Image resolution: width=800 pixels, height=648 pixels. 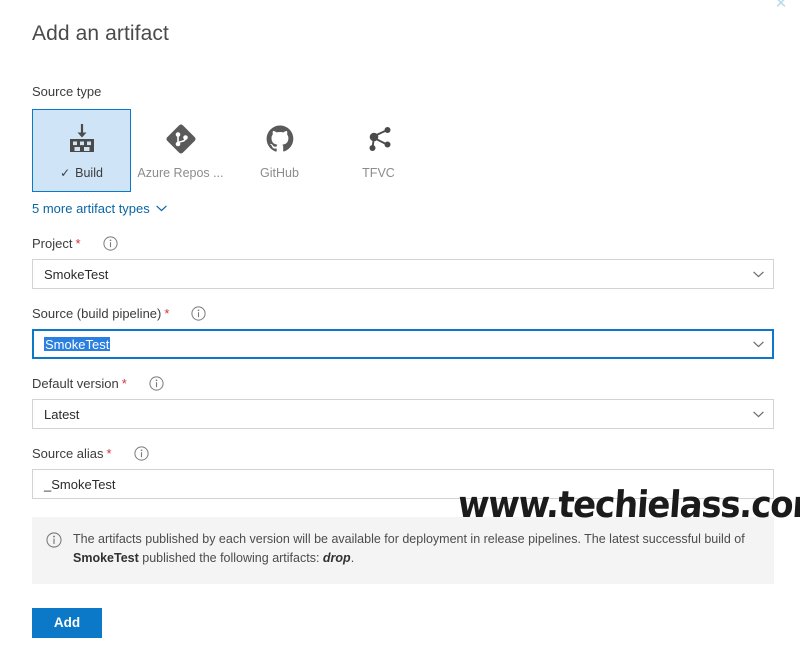 I want to click on more-artifact-types-link: 5 more artifact types, so click(x=99, y=208).